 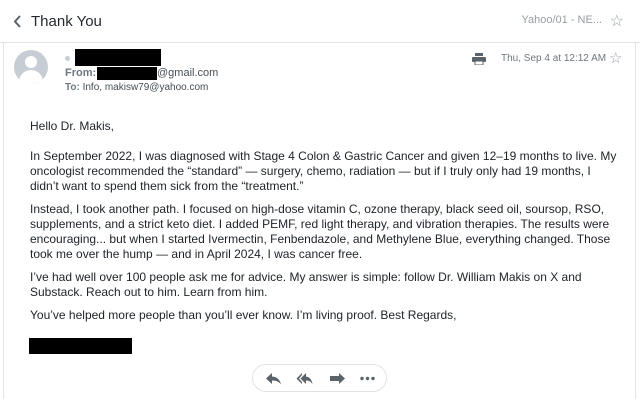 I want to click on chevron-left-icon, so click(x=17, y=21).